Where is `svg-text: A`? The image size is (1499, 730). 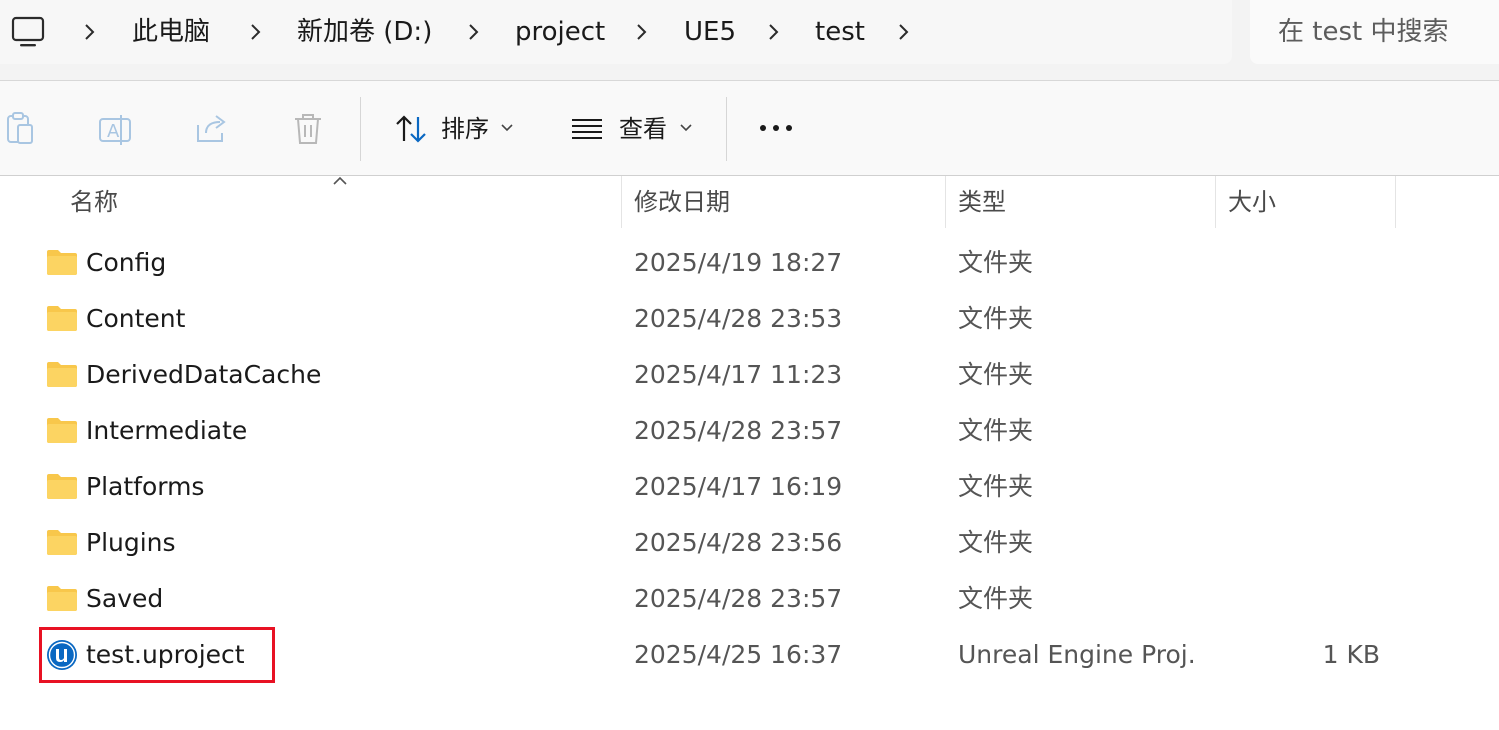 svg-text: A is located at coordinates (113, 131).